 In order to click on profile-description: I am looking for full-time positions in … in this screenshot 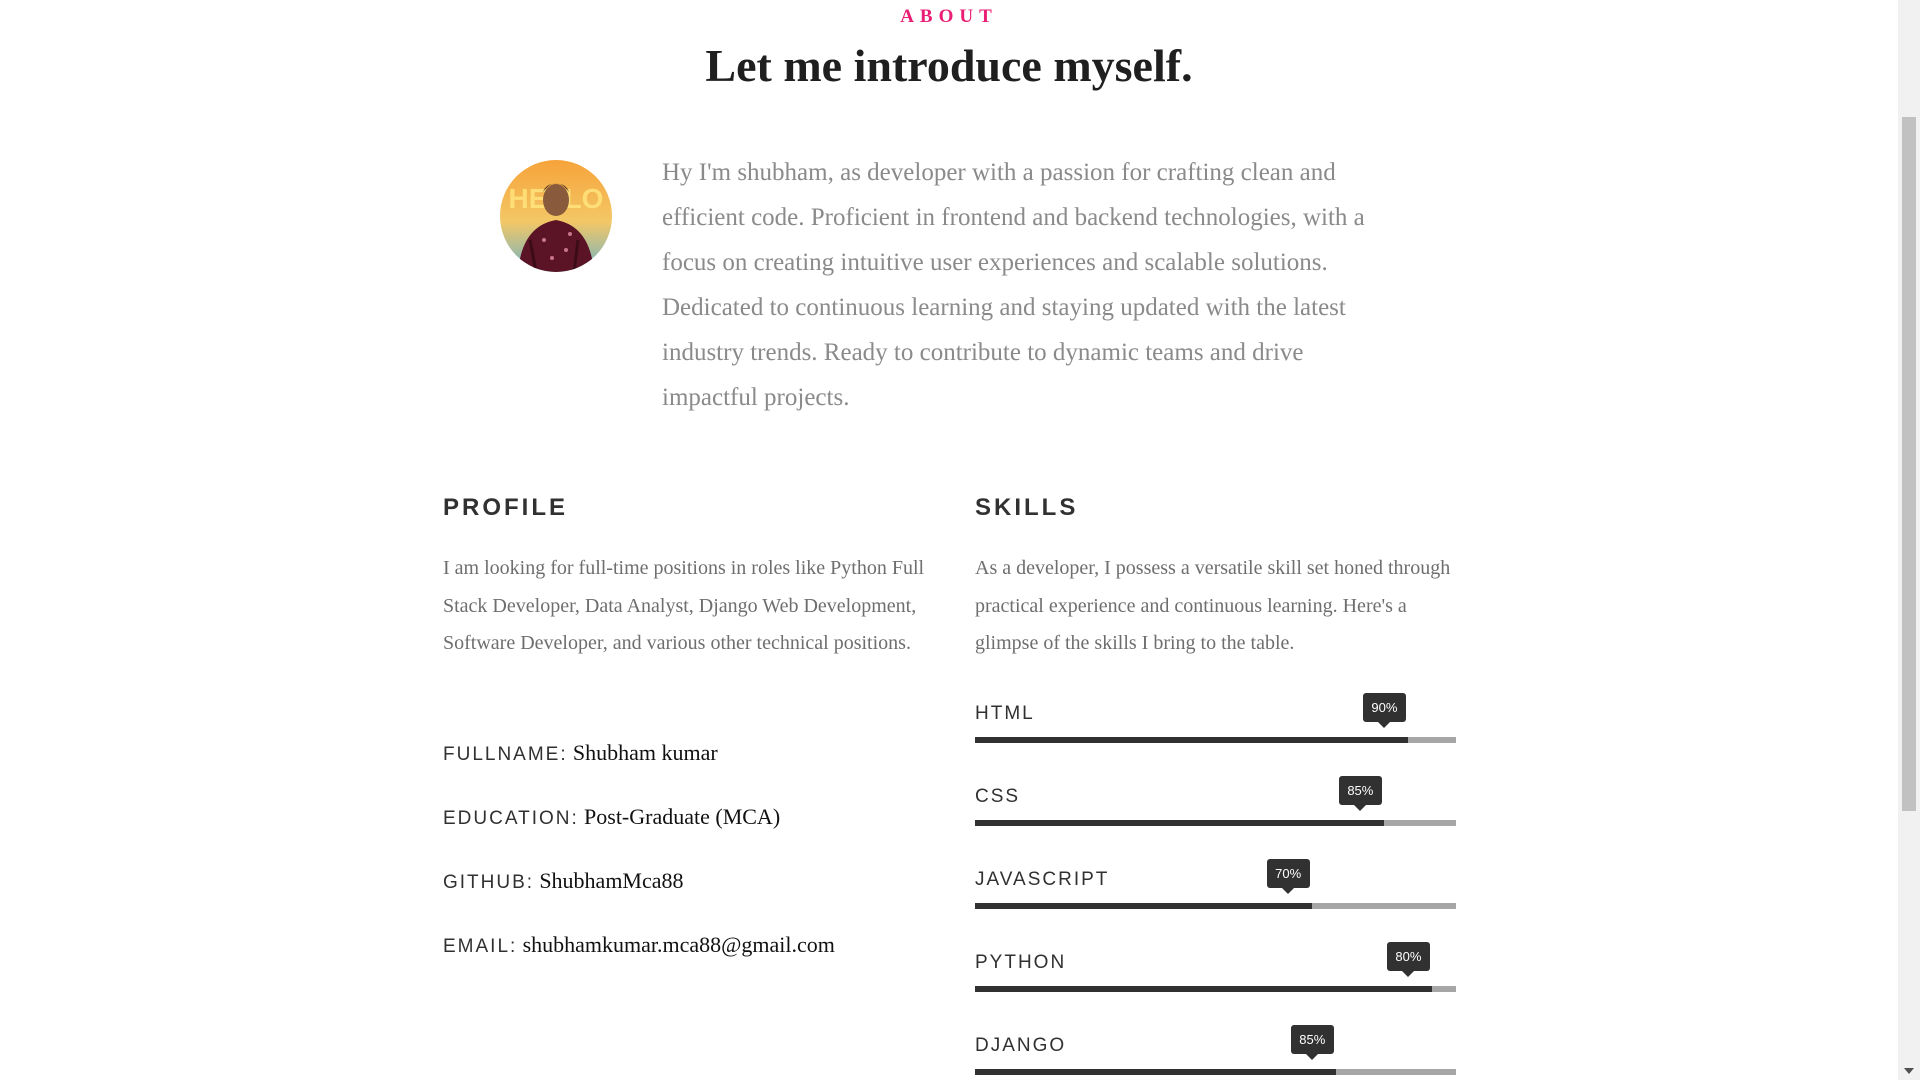, I will do `click(684, 605)`.